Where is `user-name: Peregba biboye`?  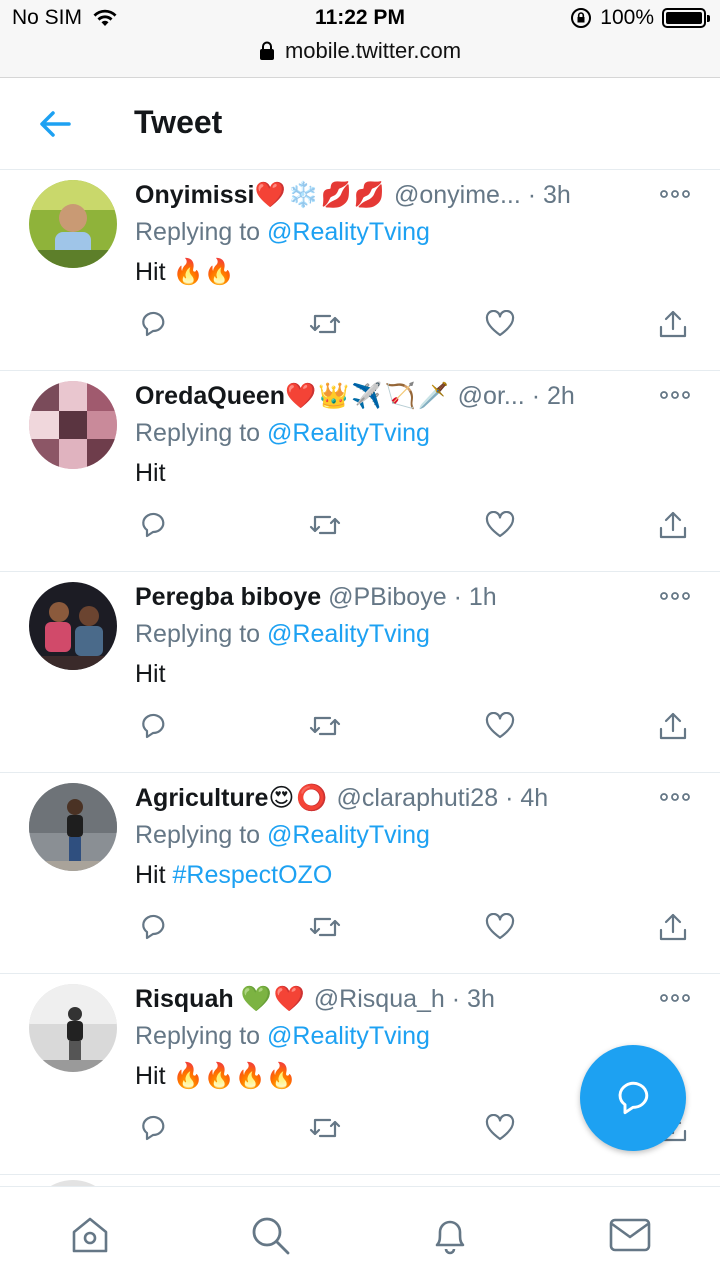
user-name: Peregba biboye is located at coordinates (228, 597).